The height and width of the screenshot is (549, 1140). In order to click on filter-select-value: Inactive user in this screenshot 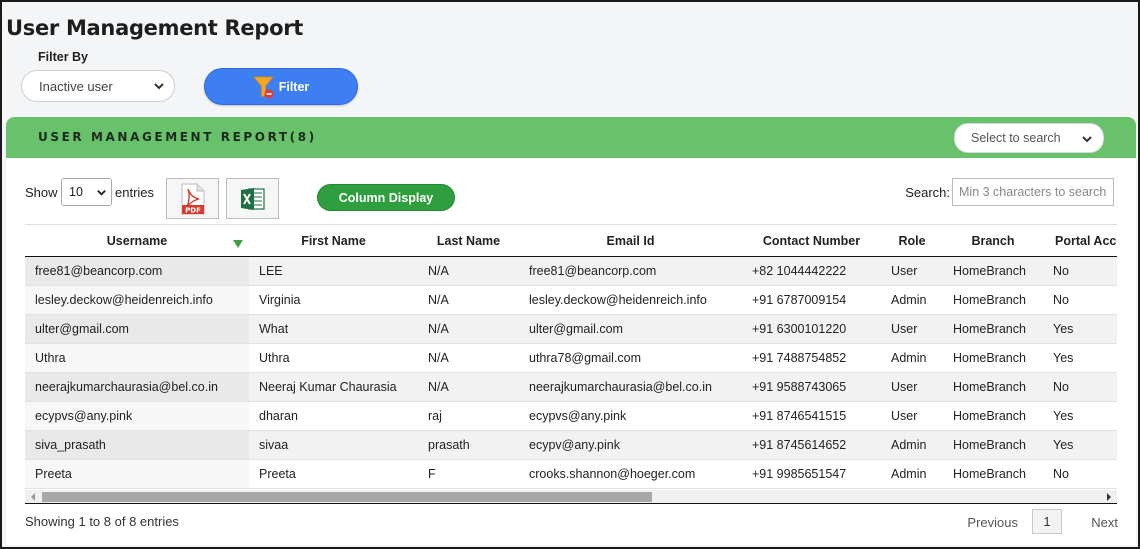, I will do `click(76, 86)`.